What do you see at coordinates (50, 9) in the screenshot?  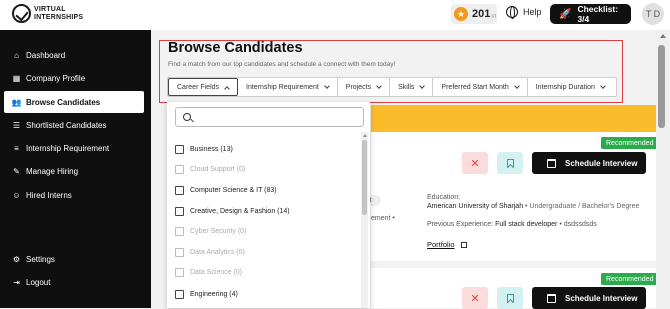 I see `logo-line-1: VIRTUAL` at bounding box center [50, 9].